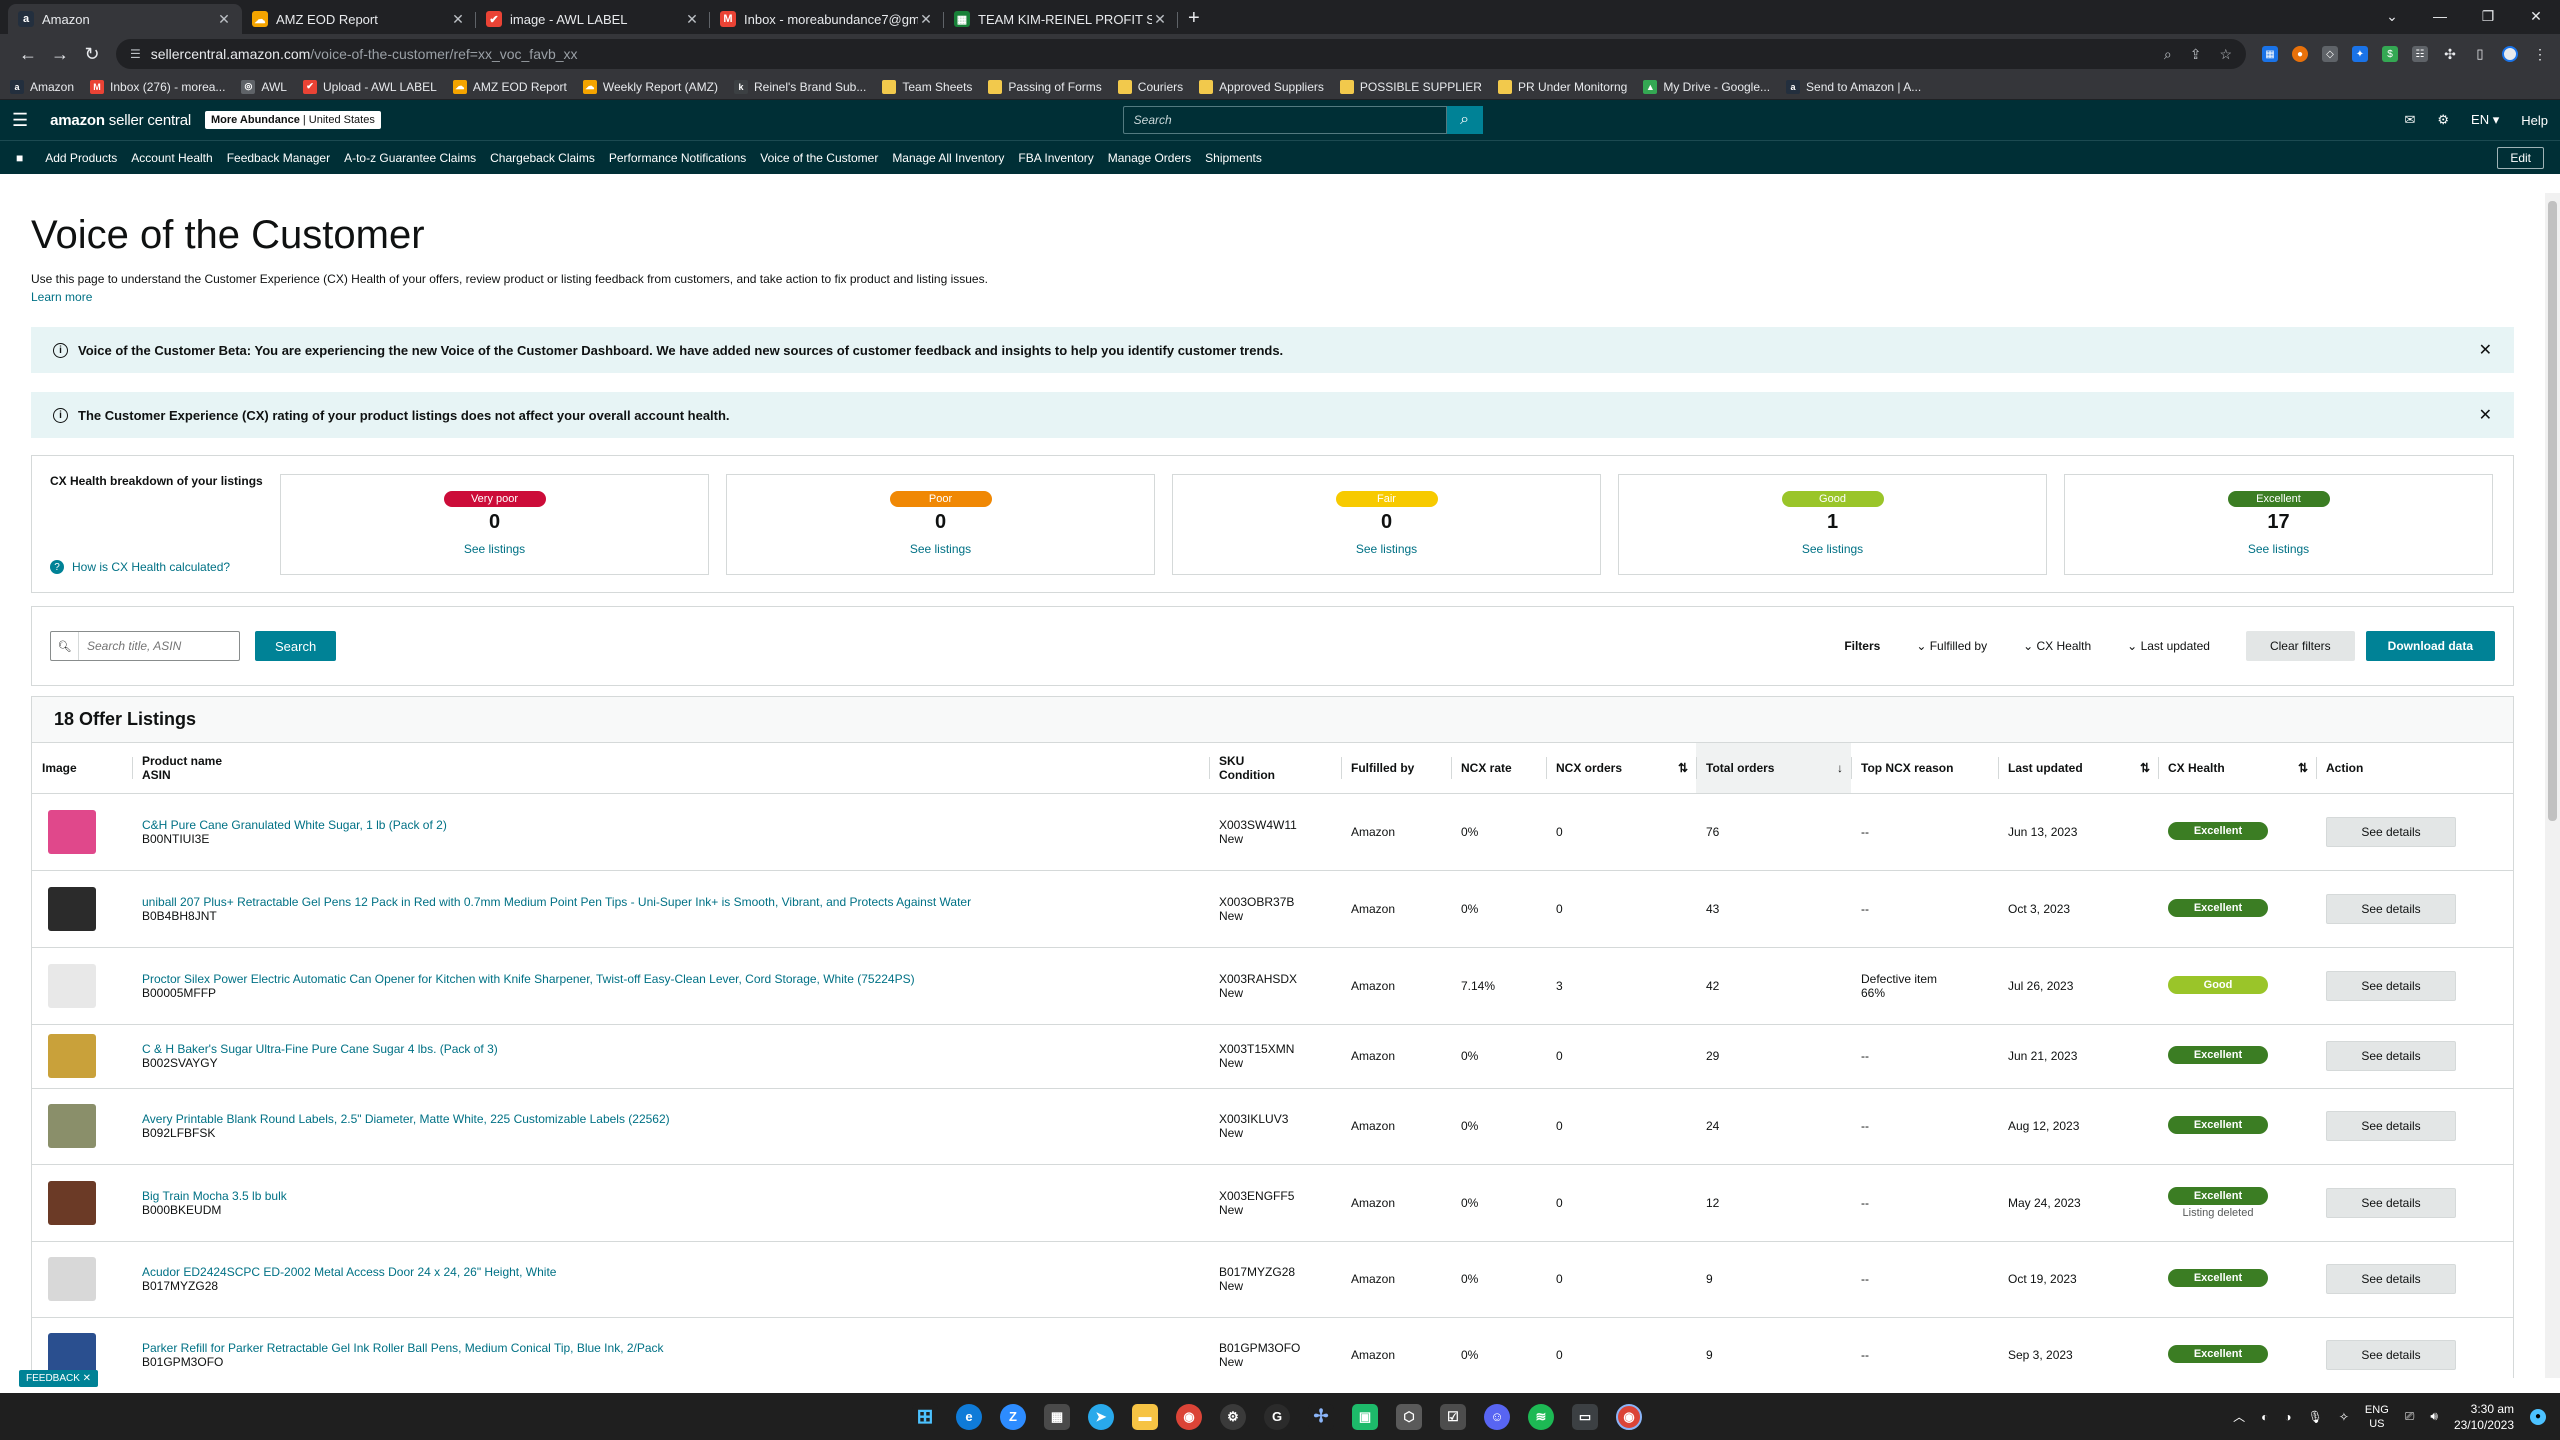  I want to click on extension-icon: ●, so click(2300, 54).